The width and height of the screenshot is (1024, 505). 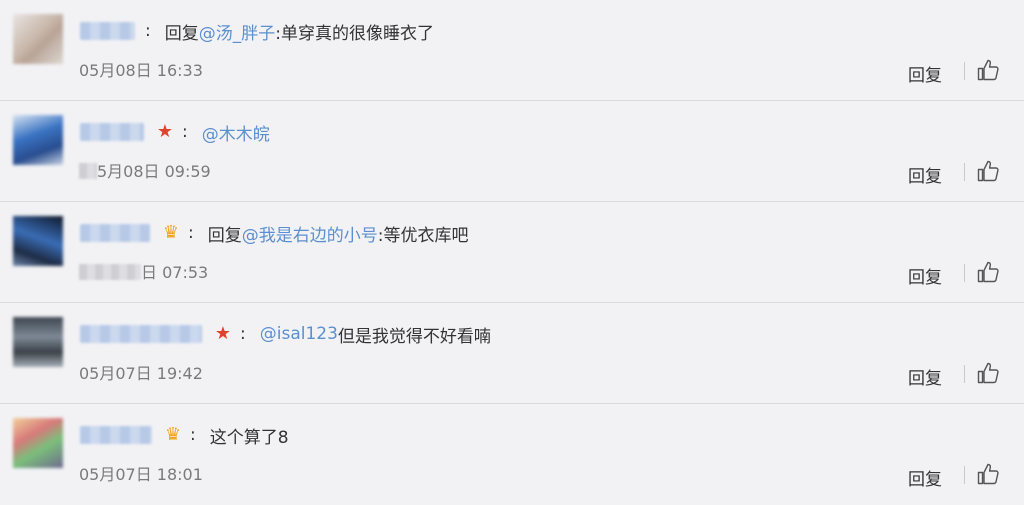 I want to click on timestamp-text: 05月07日 18:01, so click(x=141, y=474).